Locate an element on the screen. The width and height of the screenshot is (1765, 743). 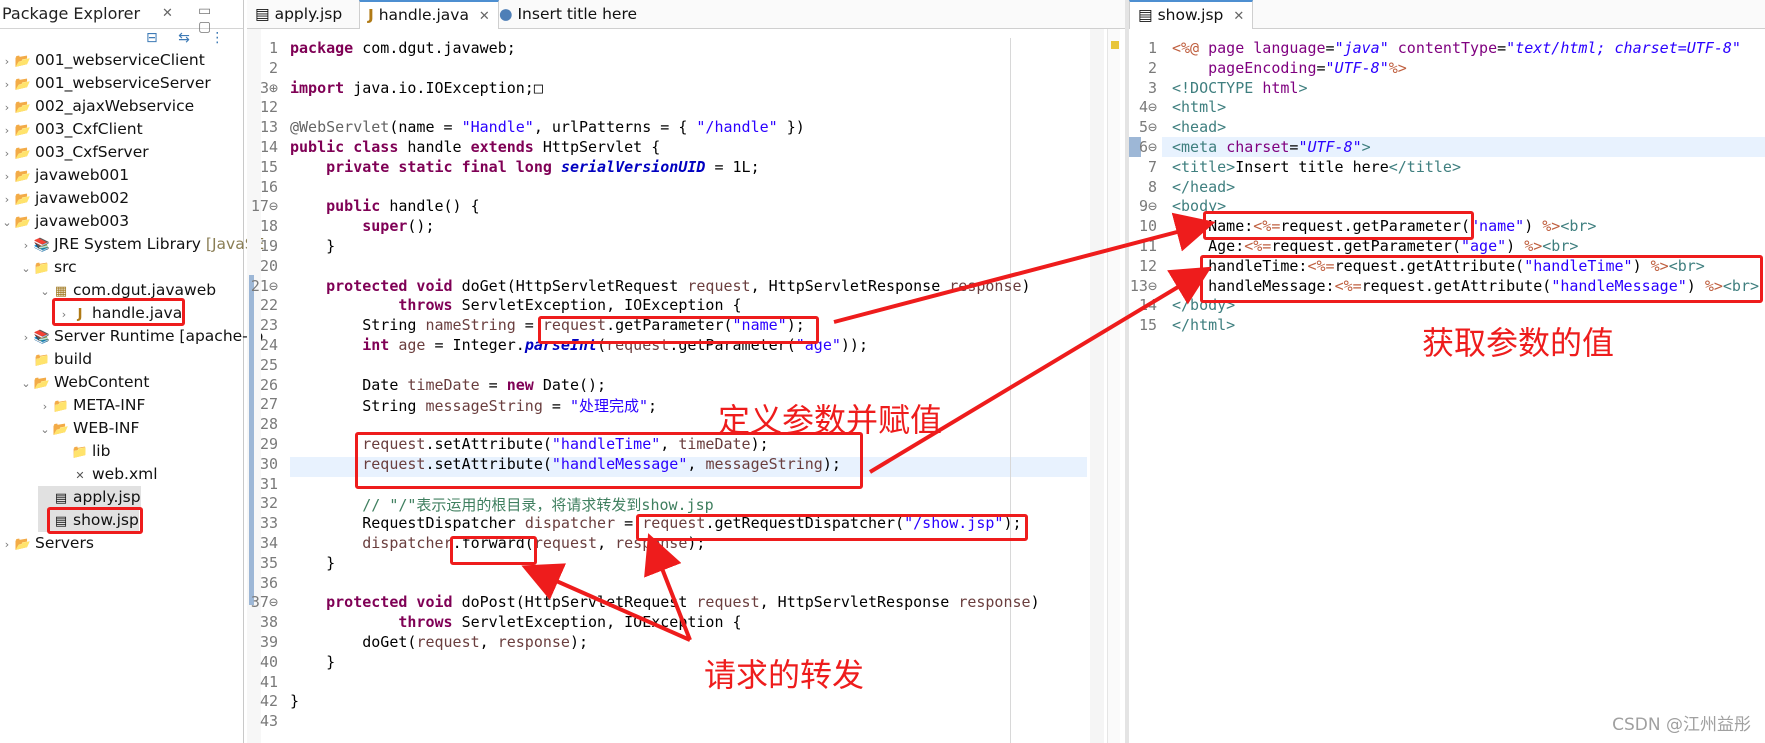
arrow-attrs-to-show is located at coordinates (1040, 370).